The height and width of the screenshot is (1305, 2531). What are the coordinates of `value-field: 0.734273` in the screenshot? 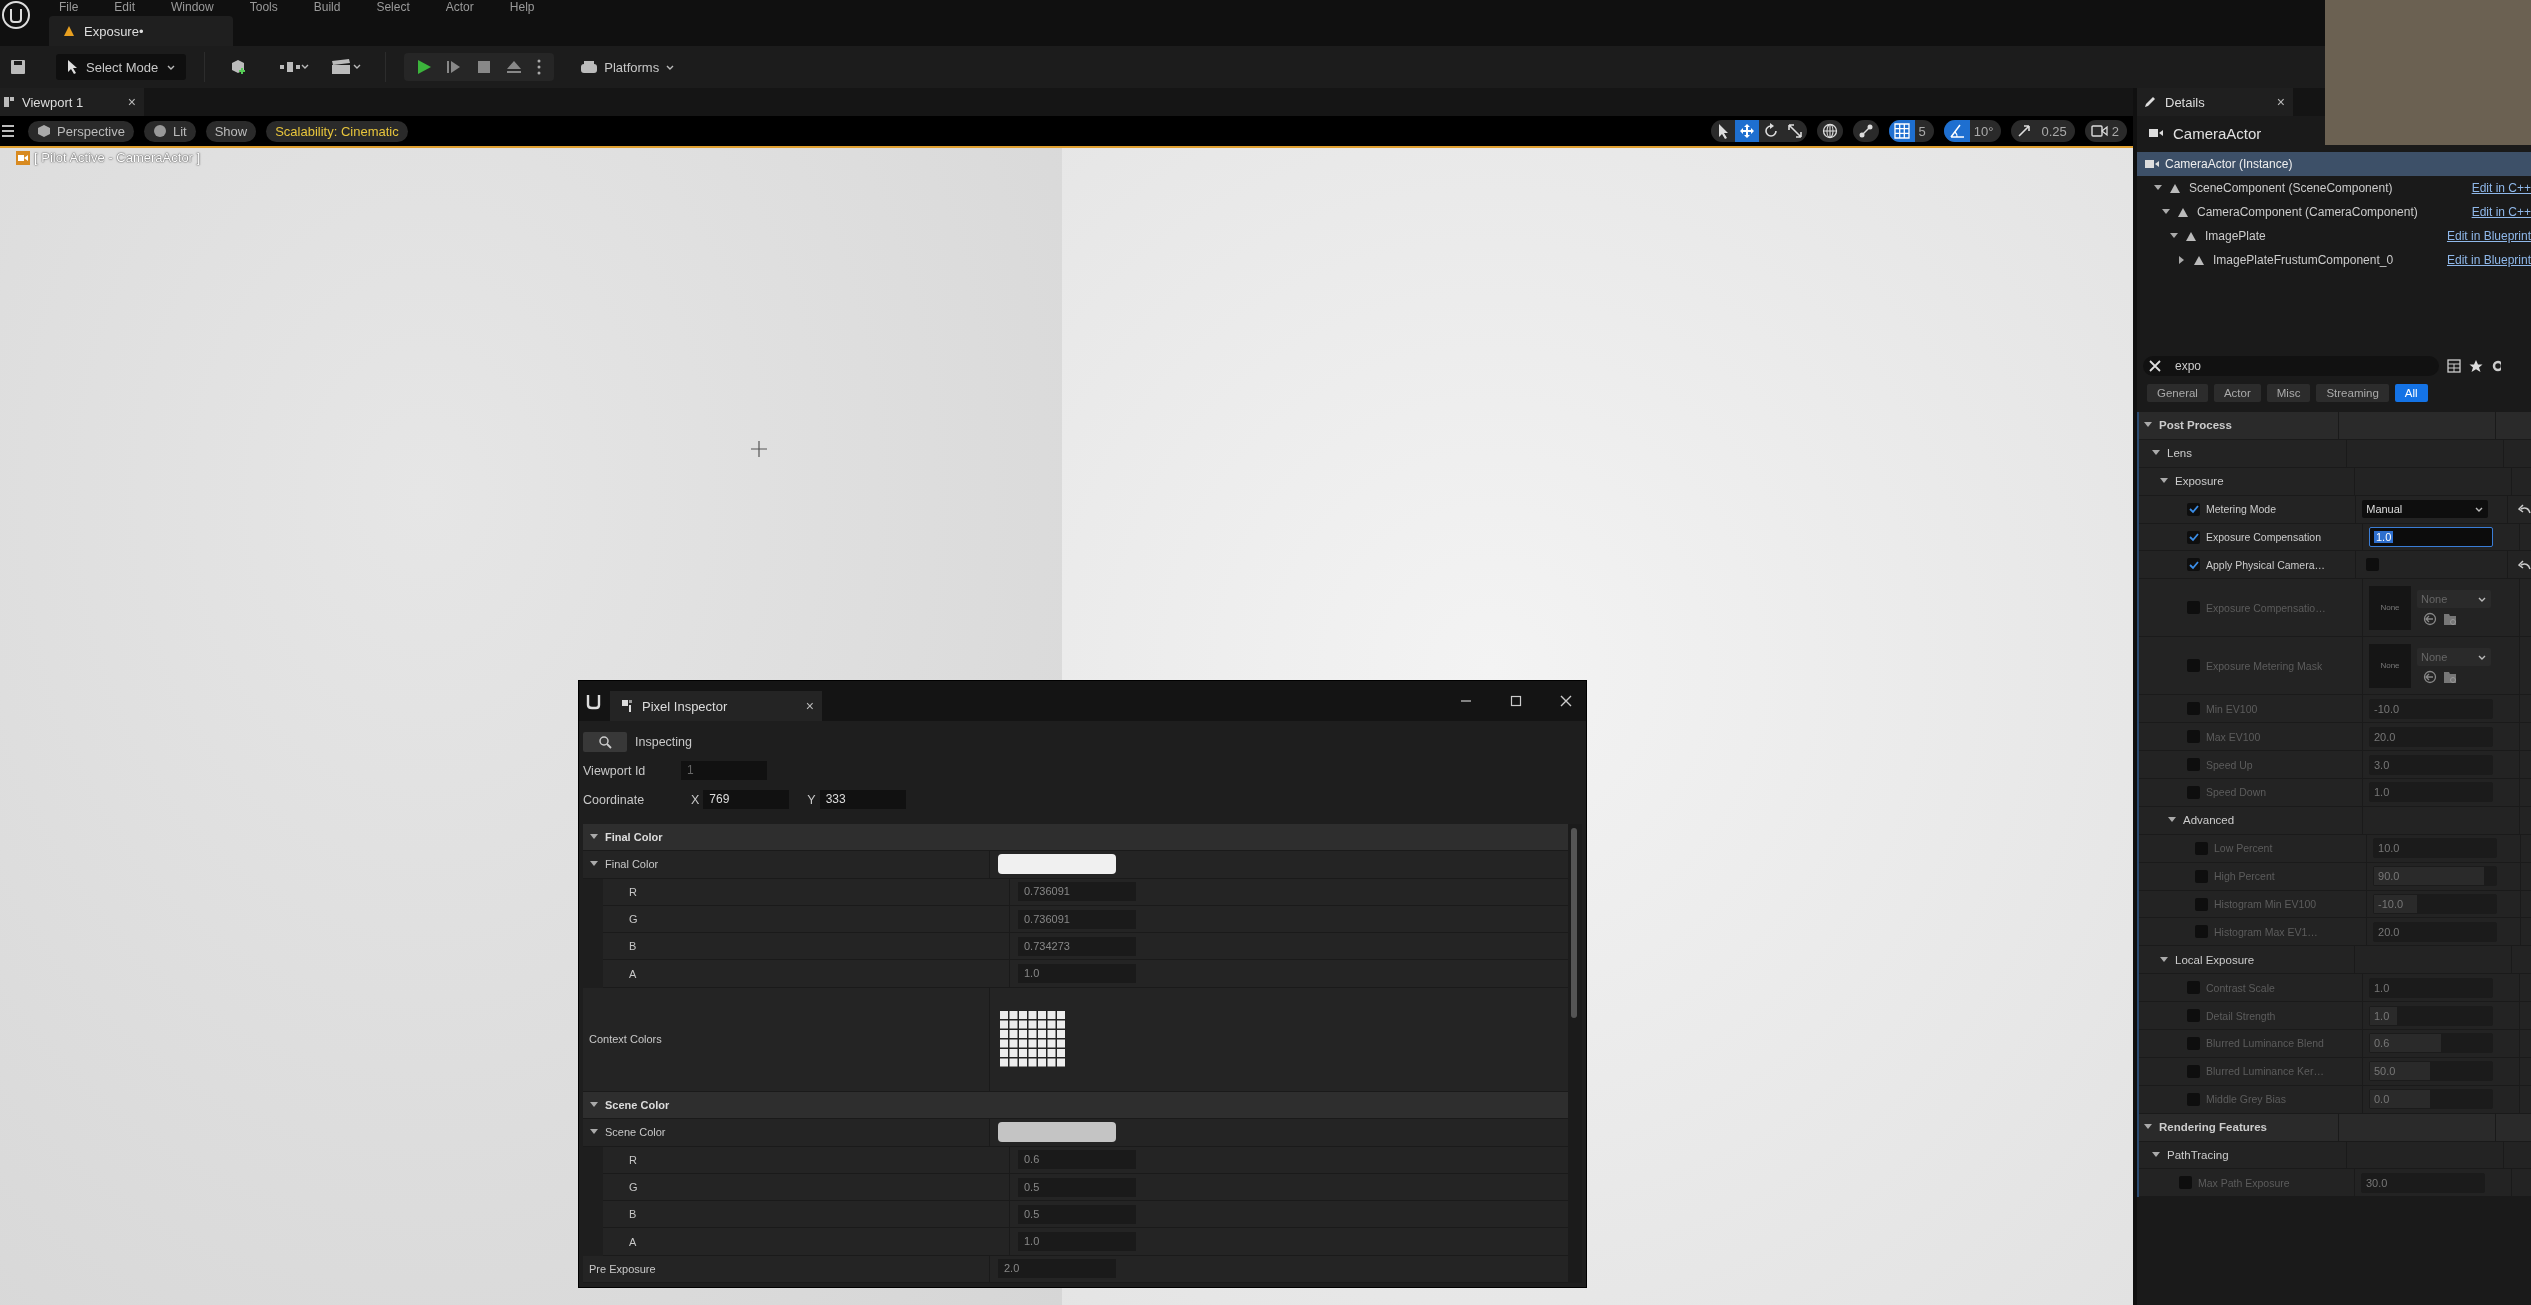 It's located at (1077, 946).